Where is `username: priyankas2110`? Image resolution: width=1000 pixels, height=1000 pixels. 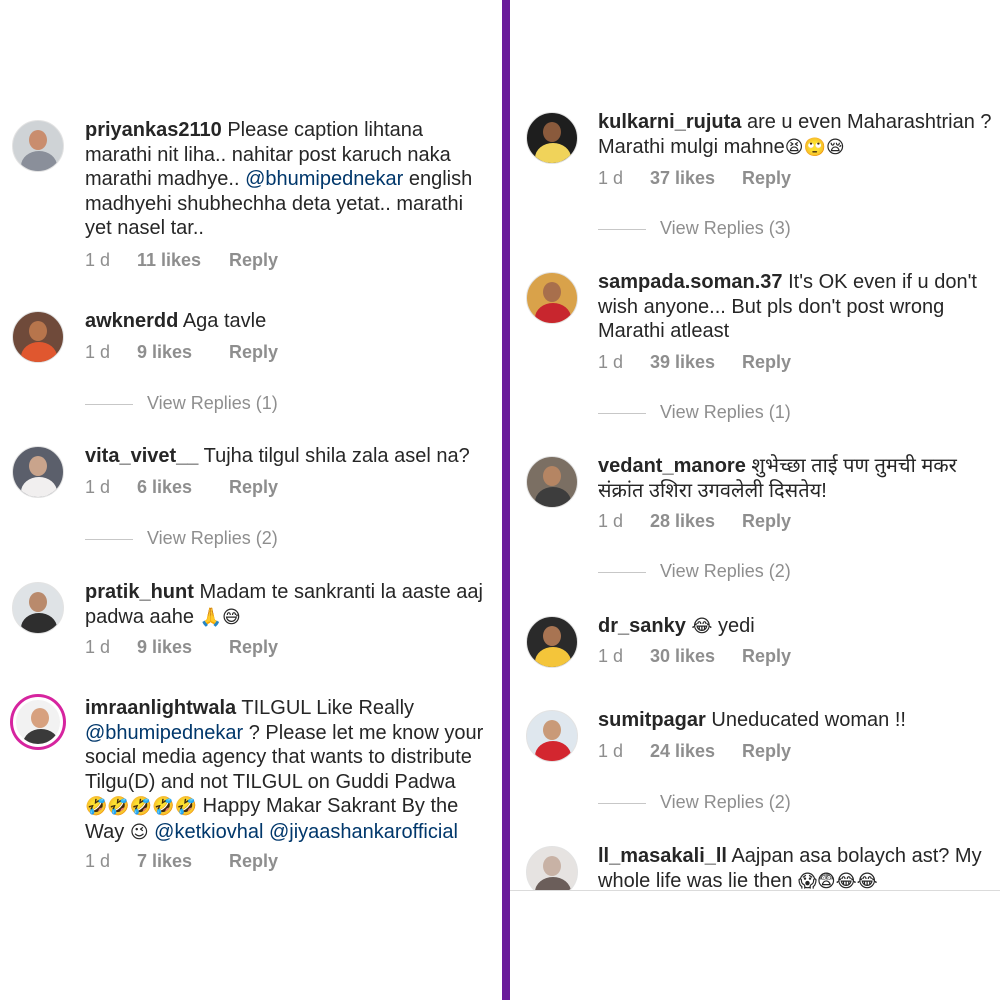 username: priyankas2110 is located at coordinates (153, 130).